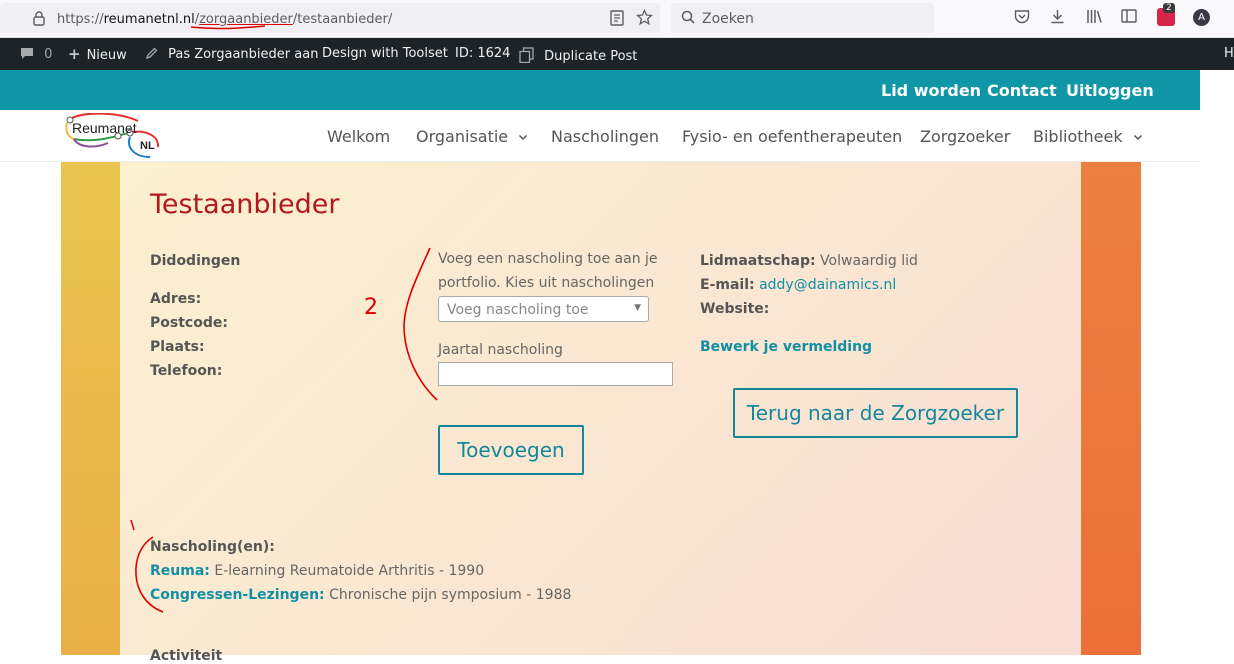  Describe the element at coordinates (500, 350) in the screenshot. I see `year-label: Jaartal nascholing` at that location.